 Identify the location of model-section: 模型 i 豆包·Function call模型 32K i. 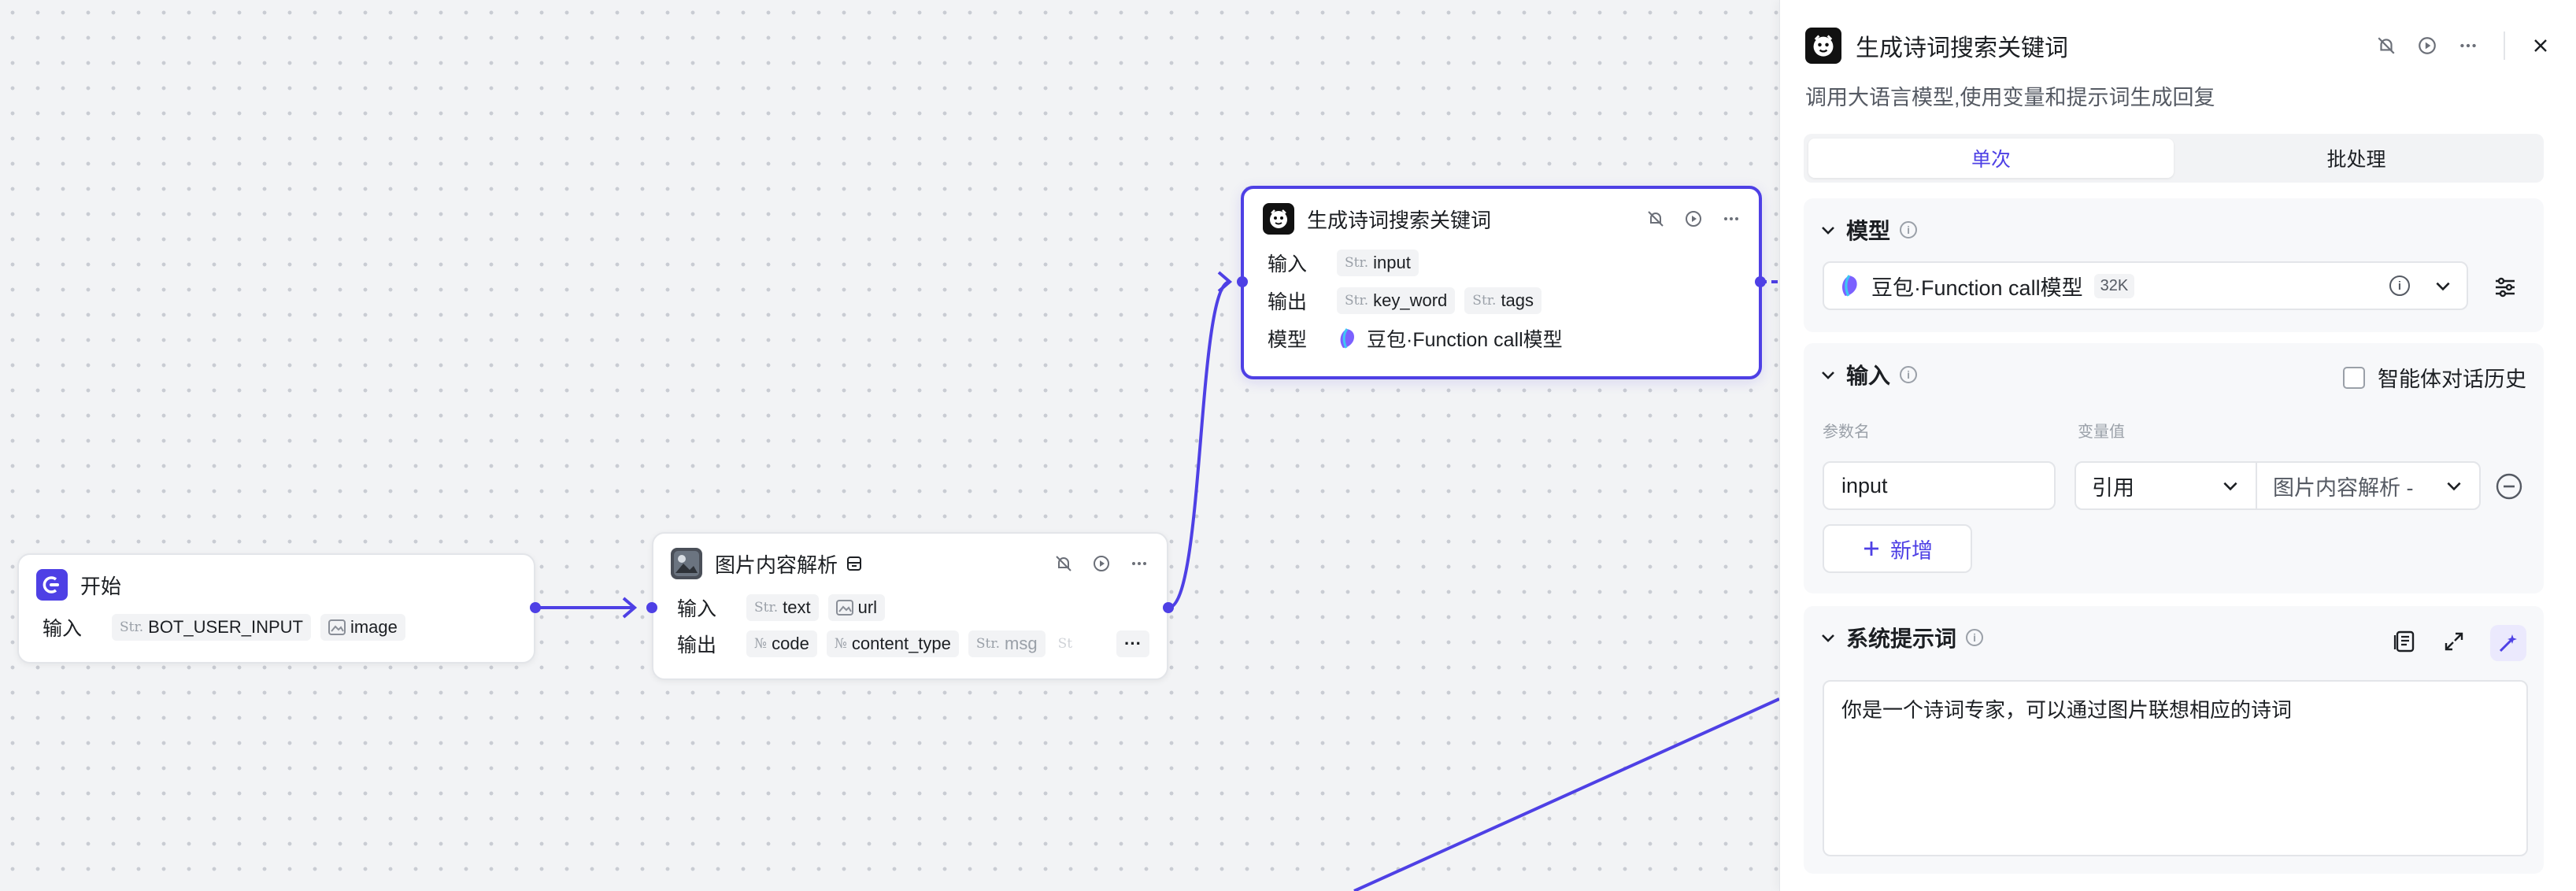
(2174, 265).